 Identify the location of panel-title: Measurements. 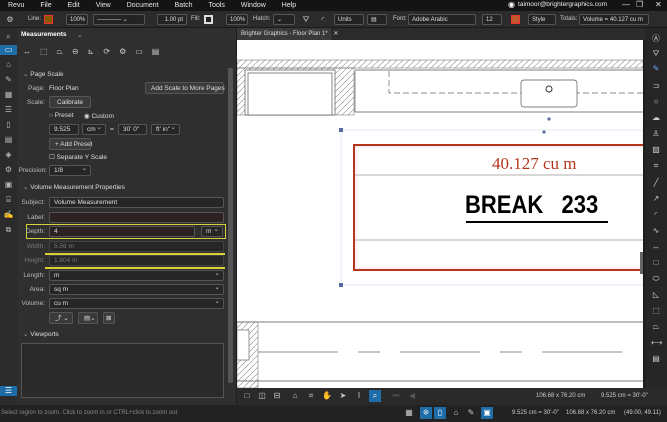
(44, 34).